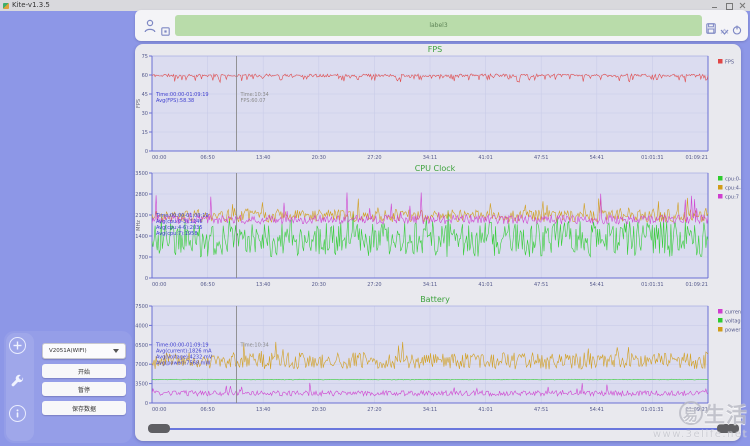 The width and height of the screenshot is (750, 446). What do you see at coordinates (729, 6) in the screenshot?
I see `maximize-icon` at bounding box center [729, 6].